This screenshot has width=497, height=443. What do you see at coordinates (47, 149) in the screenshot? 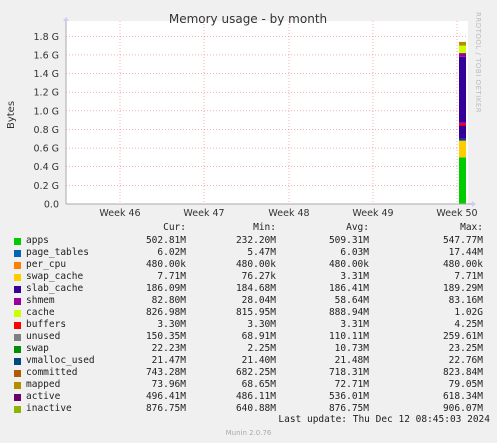
I see `y-tick-label: 0.6 G` at bounding box center [47, 149].